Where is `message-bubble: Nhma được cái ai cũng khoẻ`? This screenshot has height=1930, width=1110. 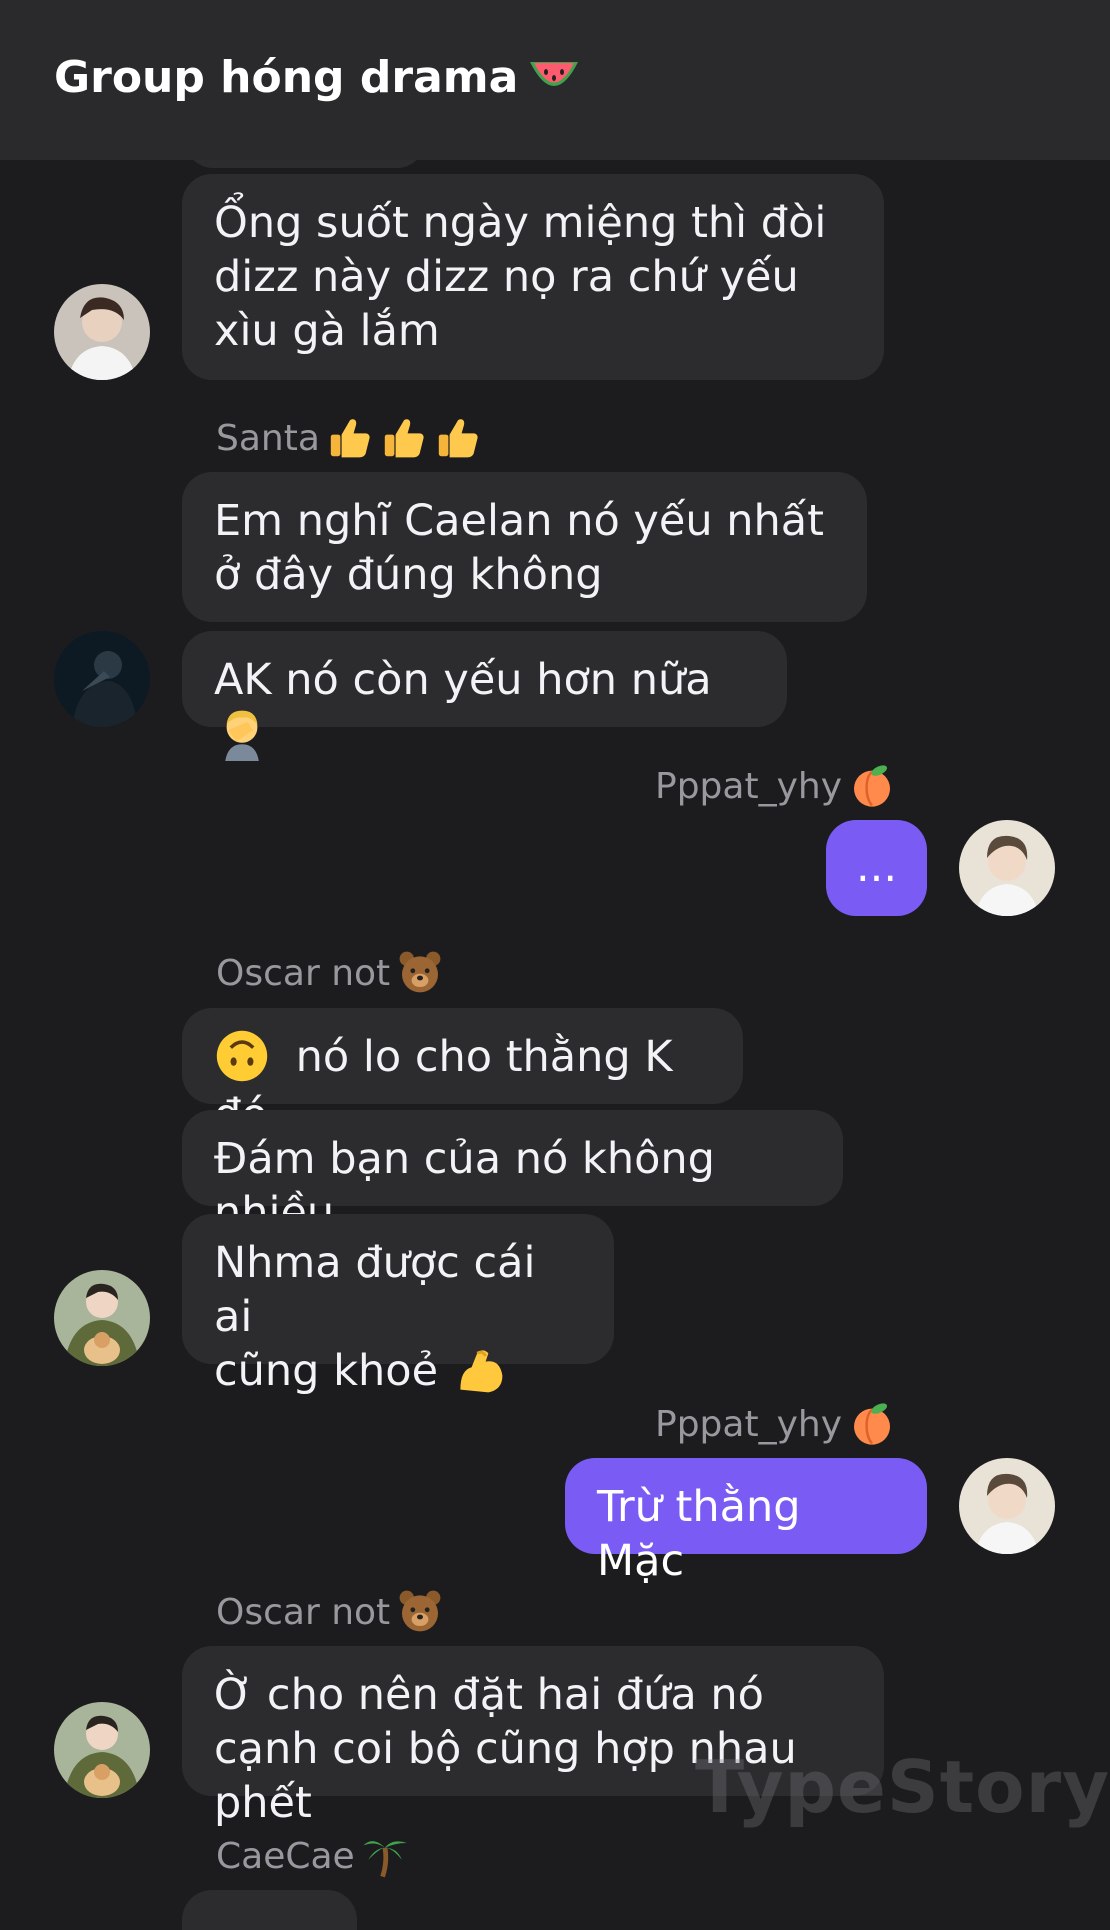 message-bubble: Nhma được cái ai cũng khoẻ is located at coordinates (398, 1305).